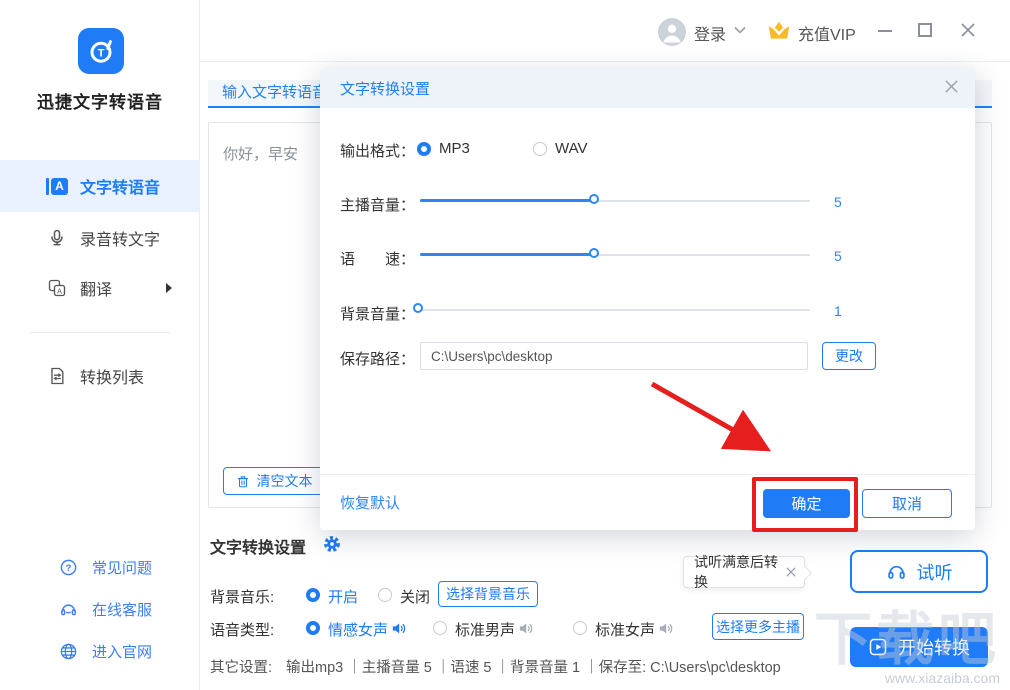 The image size is (1010, 690). Describe the element at coordinates (120, 188) in the screenshot. I see `sidebar-item-label: 文字转语音` at that location.